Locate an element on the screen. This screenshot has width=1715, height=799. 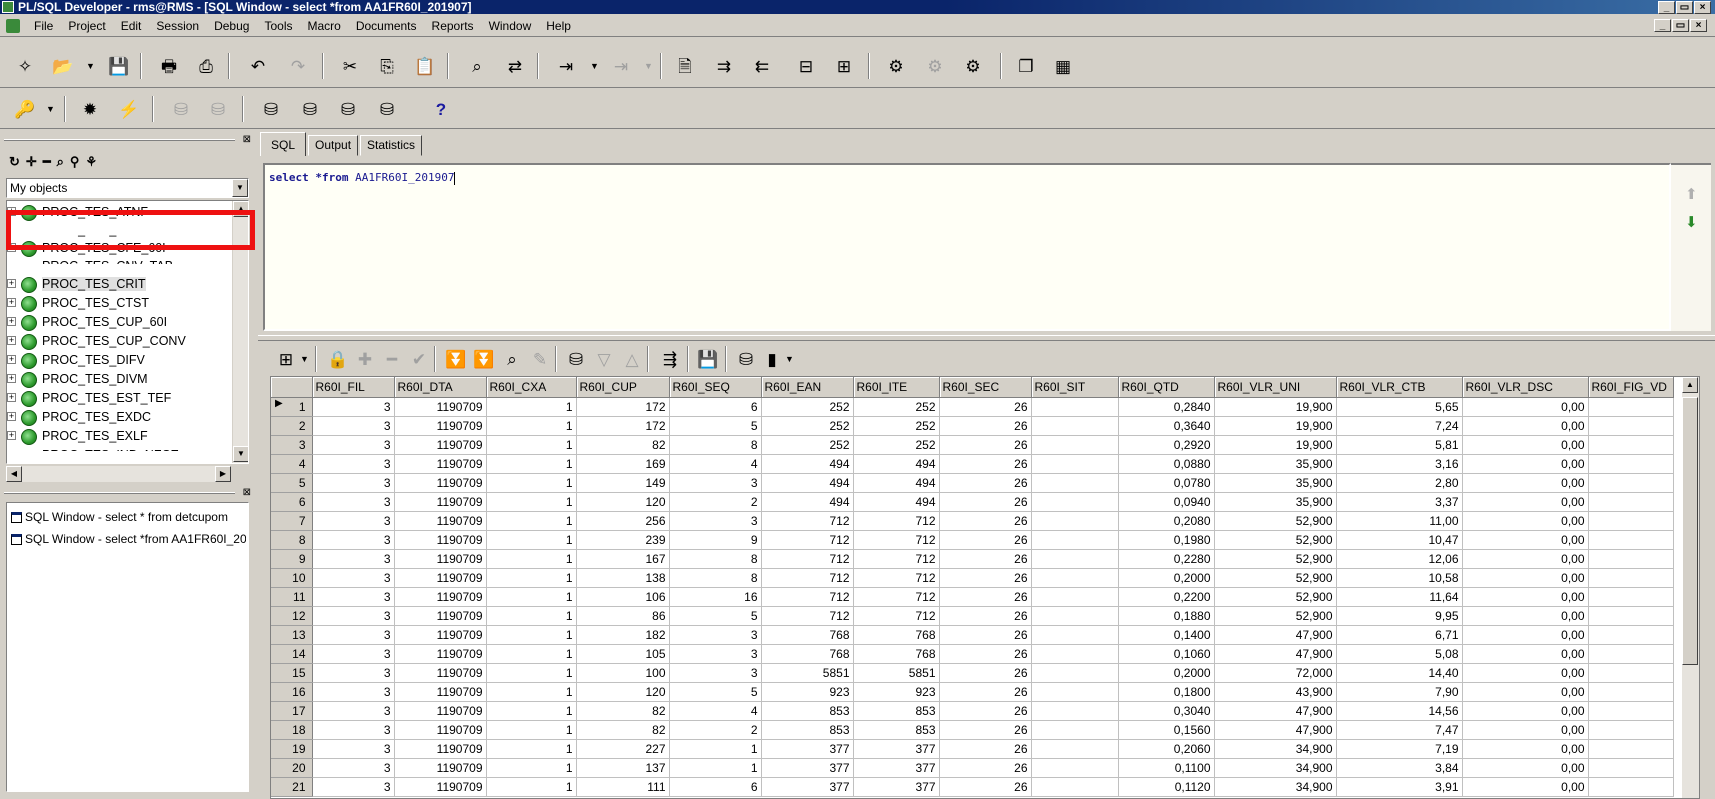
window-list-icon: ❐ is located at coordinates (1026, 66).